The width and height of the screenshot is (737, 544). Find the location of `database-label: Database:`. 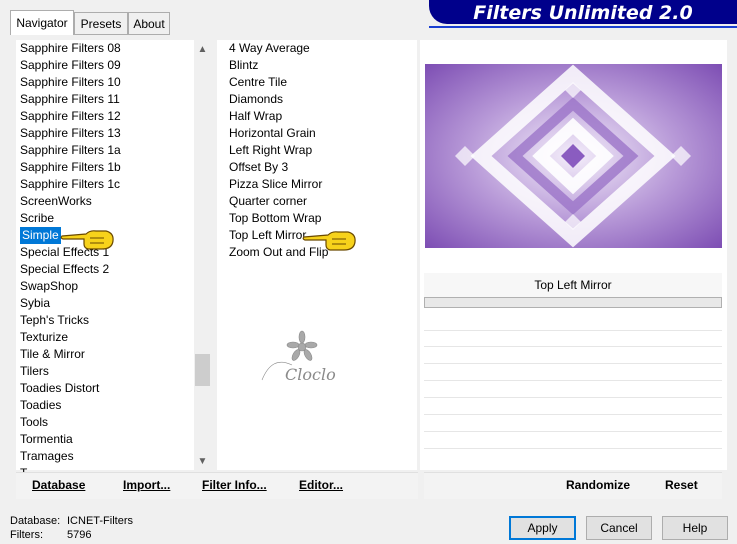

database-label: Database: is located at coordinates (35, 521).